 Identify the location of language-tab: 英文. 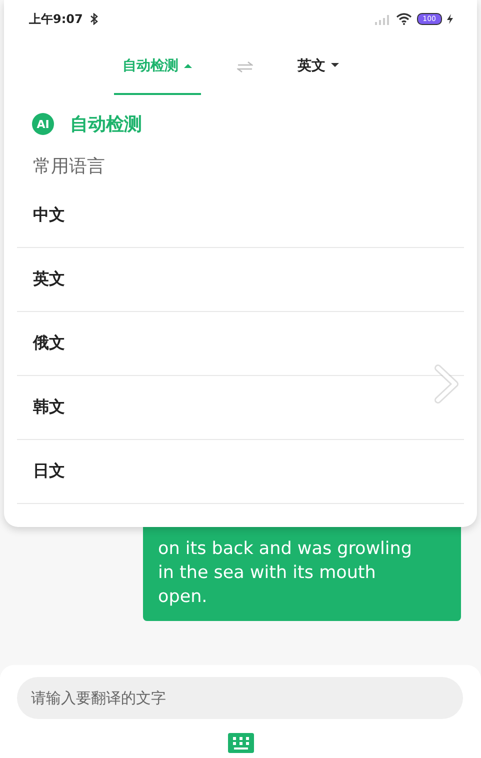
(318, 66).